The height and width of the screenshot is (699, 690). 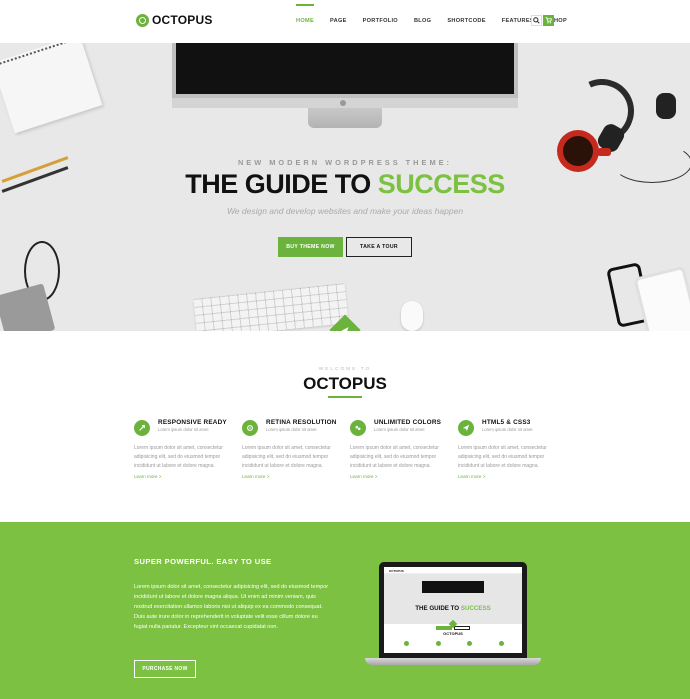 I want to click on search-icon, so click(x=536, y=20).